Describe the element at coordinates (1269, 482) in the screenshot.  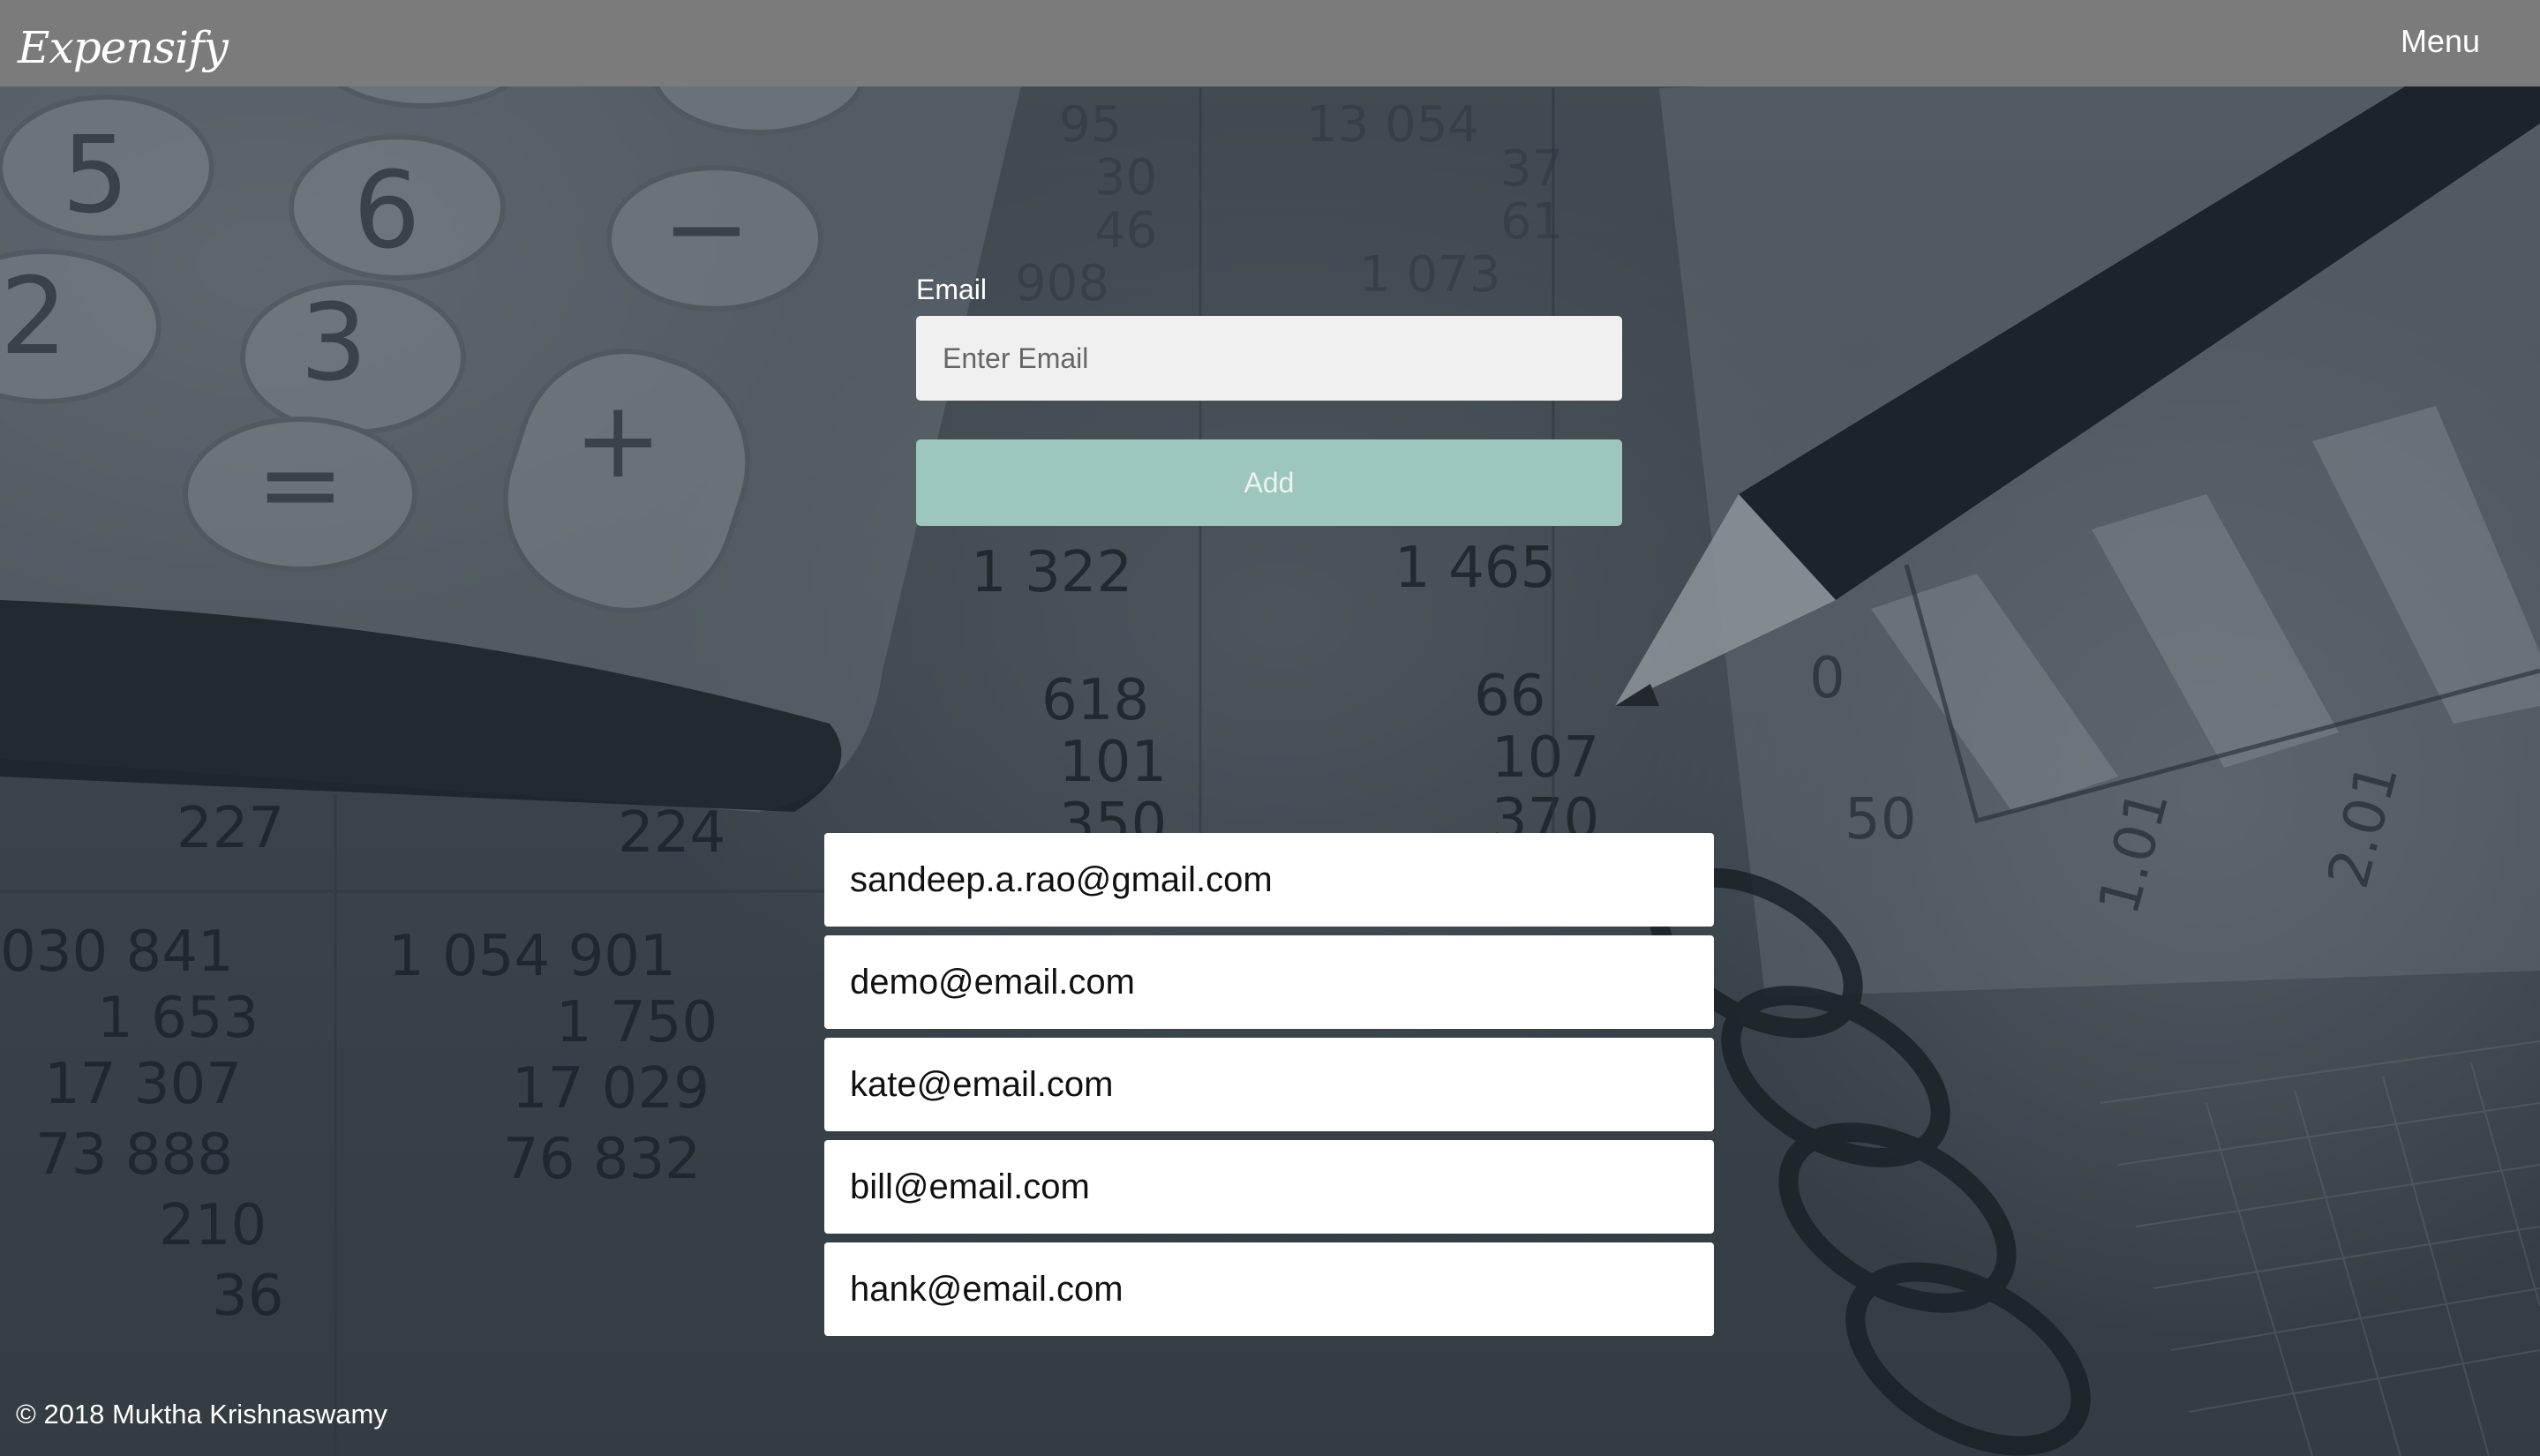
I see `add-button: Add` at that location.